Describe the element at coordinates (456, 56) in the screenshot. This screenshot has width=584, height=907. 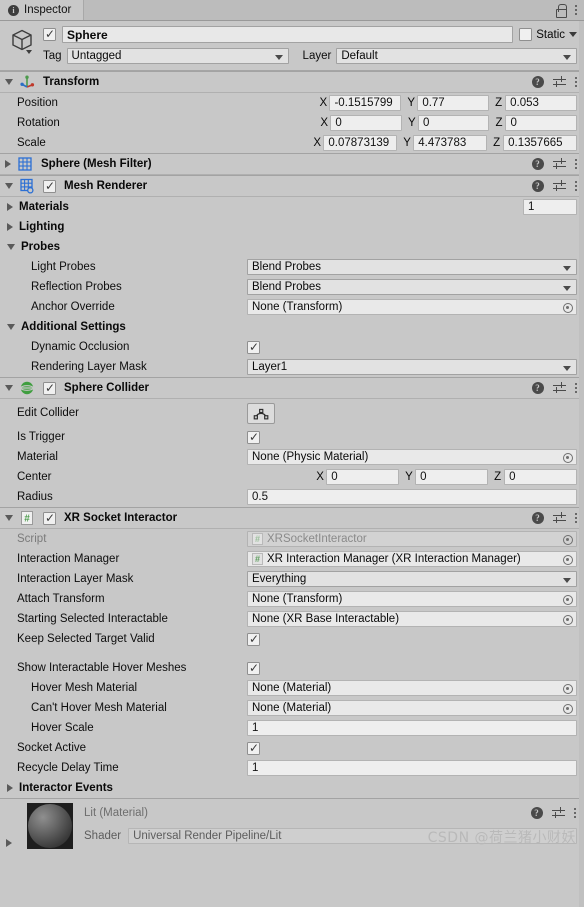
I see `layer-dropdown: Default` at that location.